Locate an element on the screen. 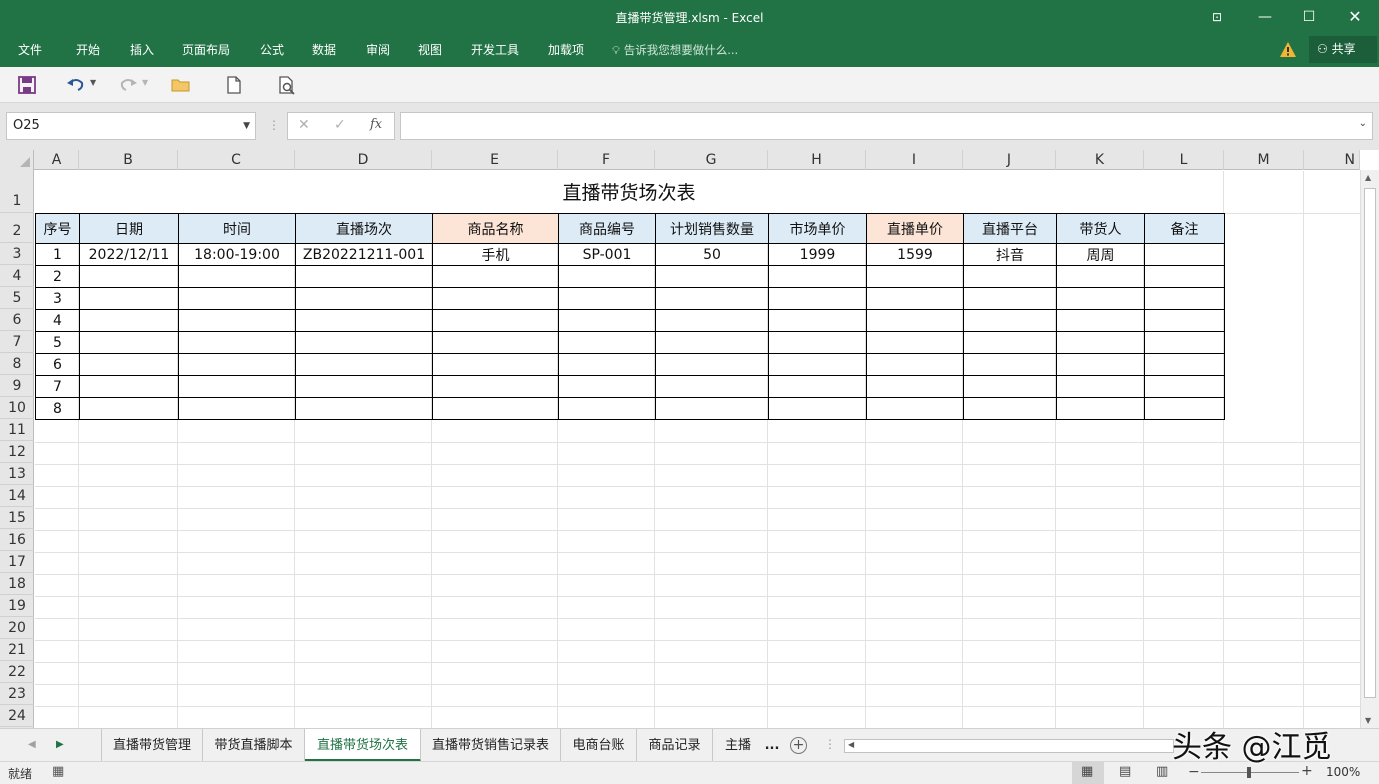  row-header: 4 is located at coordinates (17, 276).